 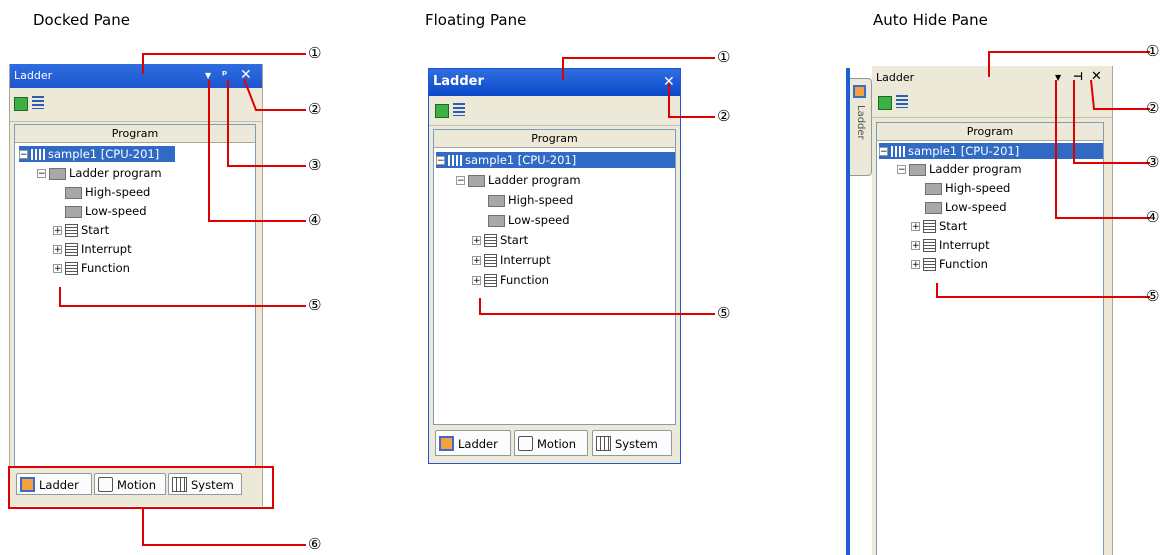 I want to click on docked-titlebar: Ladder ▼ ᵖ ✕, so click(x=136, y=76).